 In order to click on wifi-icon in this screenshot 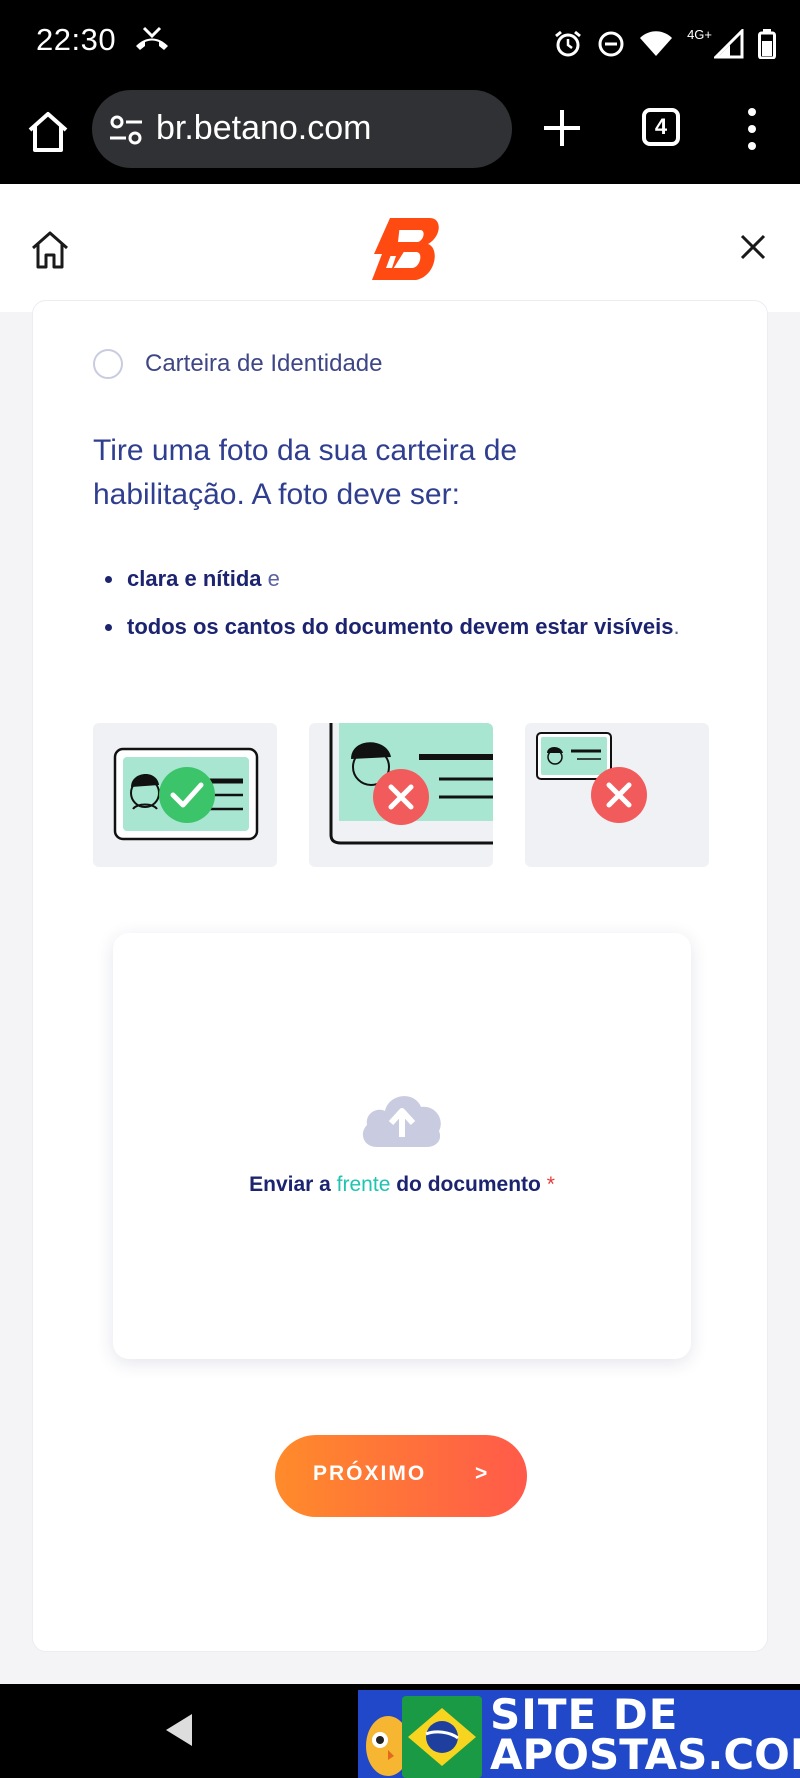, I will do `click(656, 43)`.